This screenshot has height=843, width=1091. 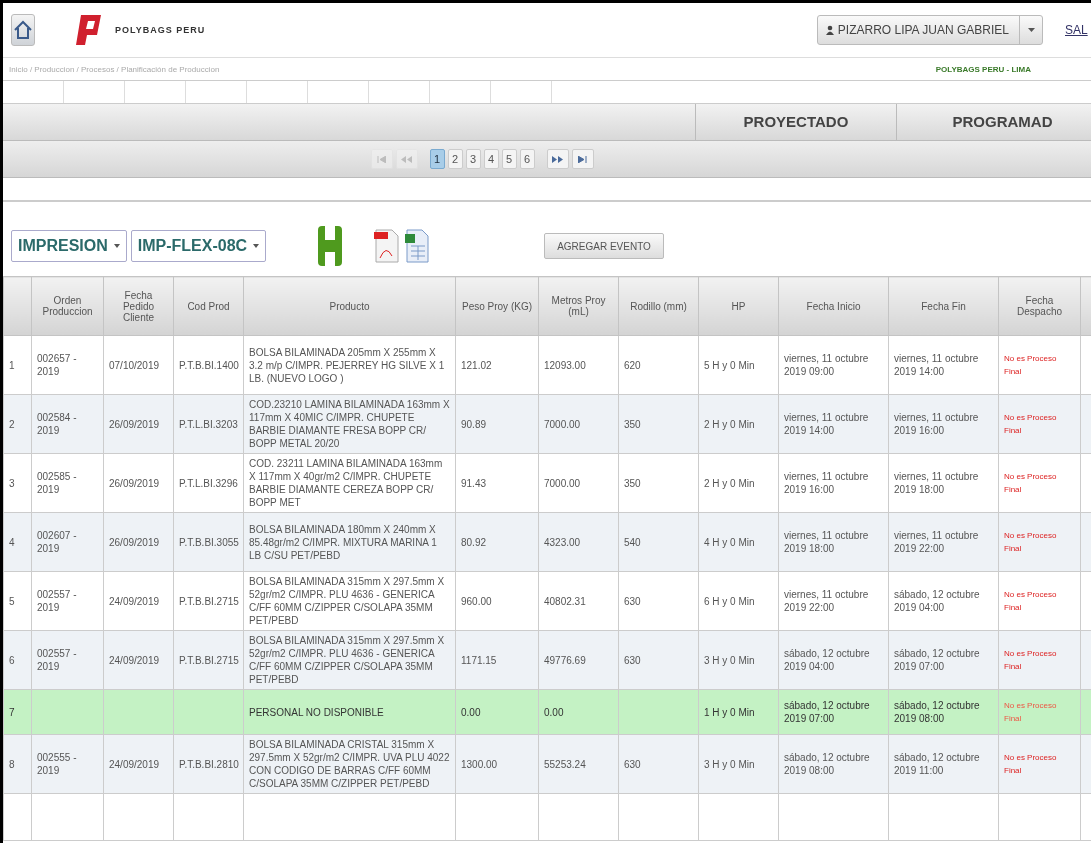 I want to click on machine-select: IMP-FLEX-08C, so click(x=198, y=246).